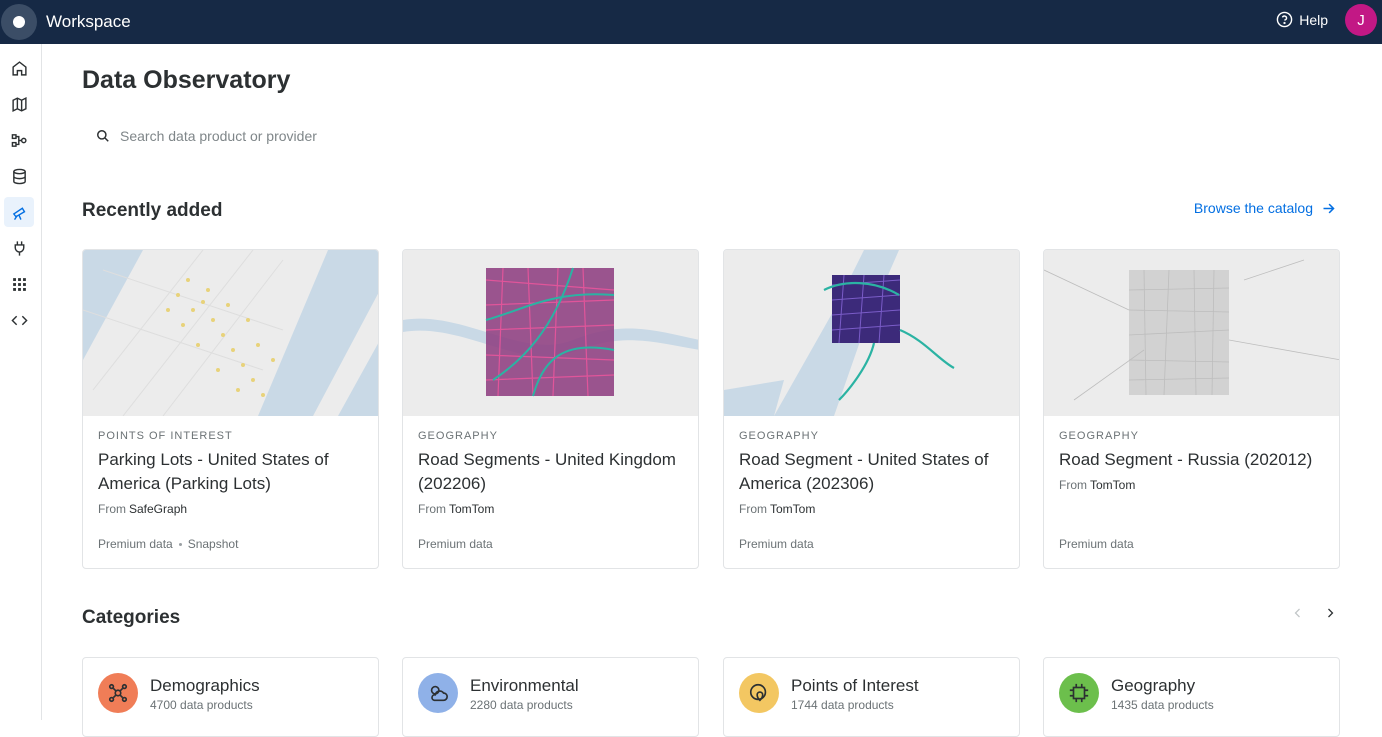 This screenshot has height=737, width=1382. What do you see at coordinates (21, 382) in the screenshot?
I see `side-navigation` at bounding box center [21, 382].